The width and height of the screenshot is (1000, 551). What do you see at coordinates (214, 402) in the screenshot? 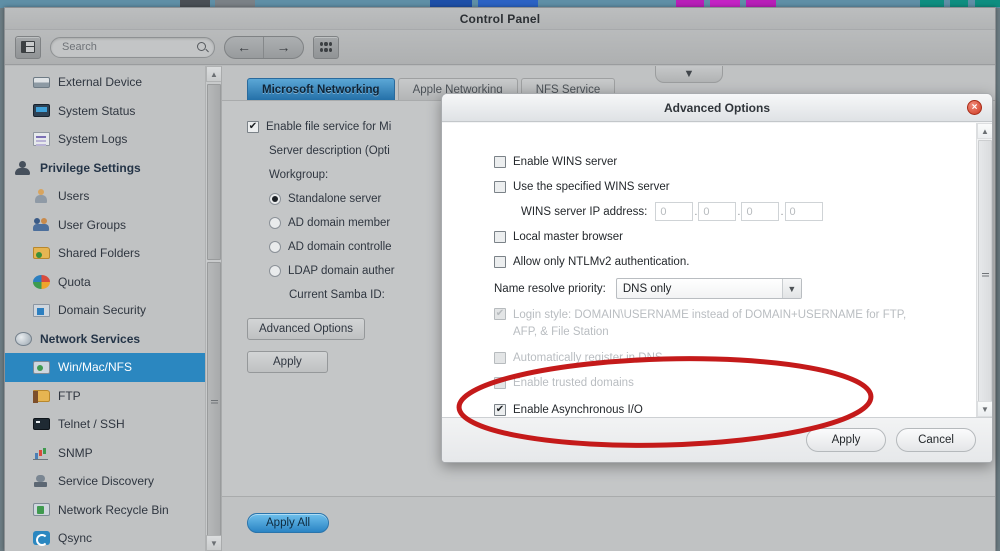
I see `sidebar-scroll-thumb` at bounding box center [214, 402].